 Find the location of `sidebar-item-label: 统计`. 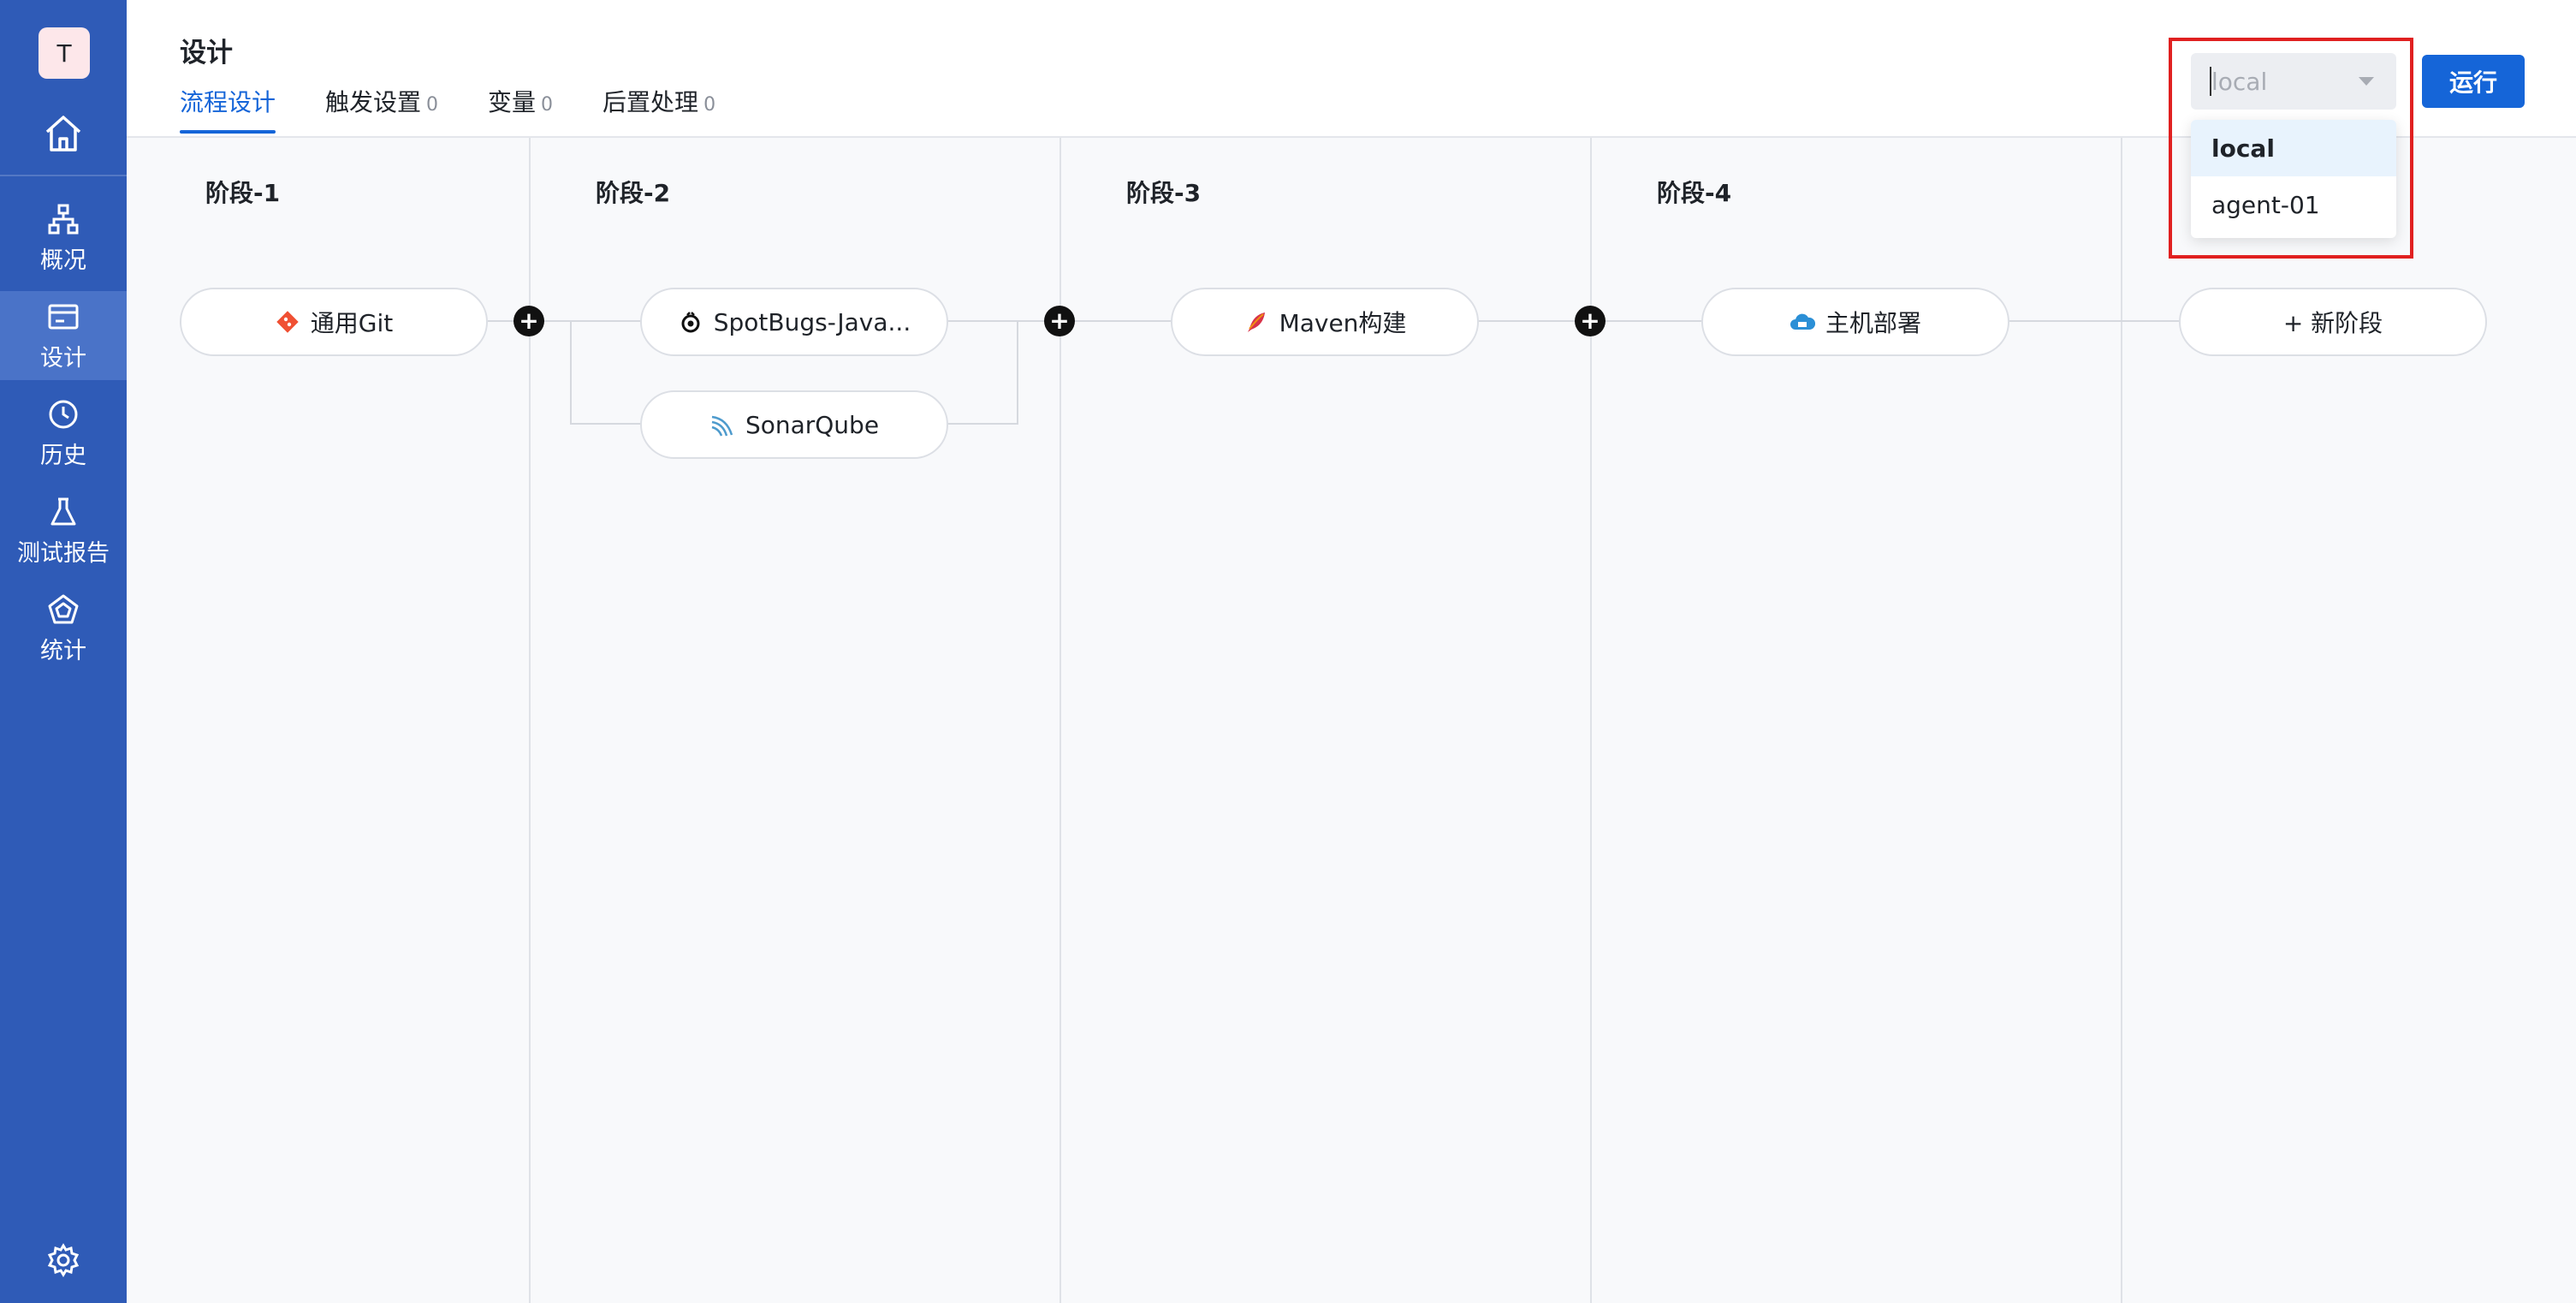

sidebar-item-label: 统计 is located at coordinates (63, 650).